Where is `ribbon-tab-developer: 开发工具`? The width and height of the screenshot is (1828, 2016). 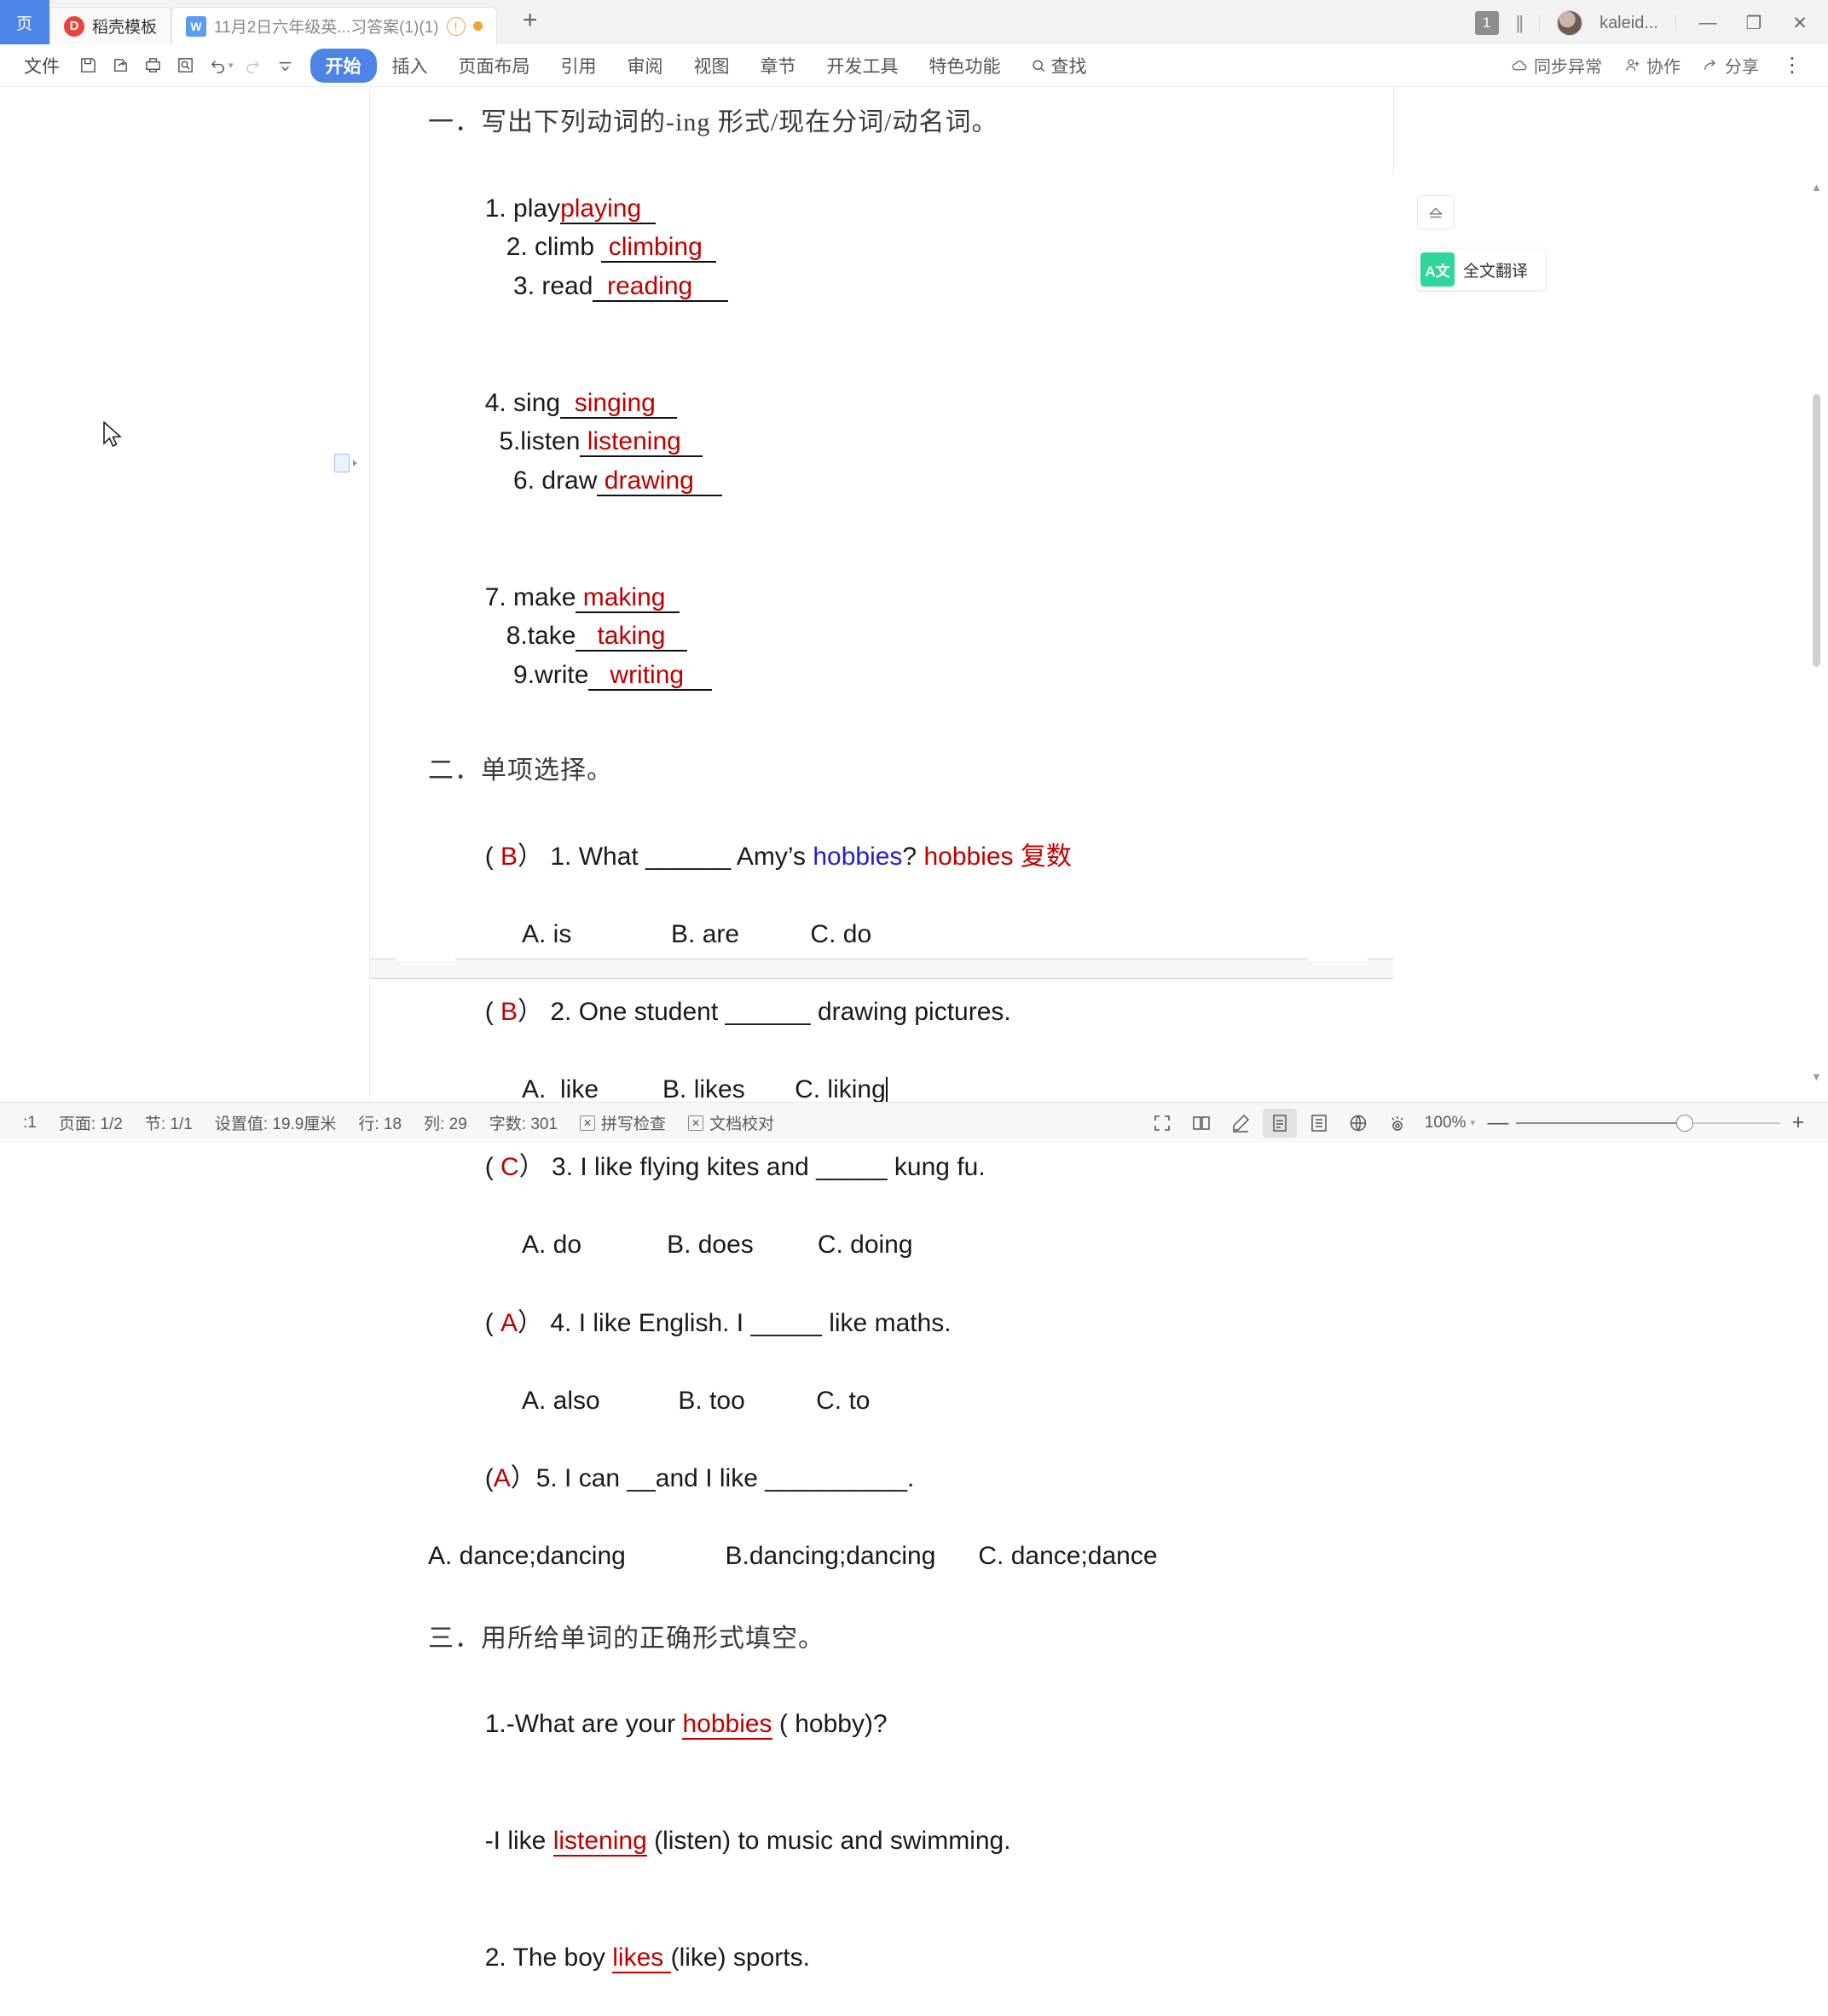 ribbon-tab-developer: 开发工具 is located at coordinates (863, 66).